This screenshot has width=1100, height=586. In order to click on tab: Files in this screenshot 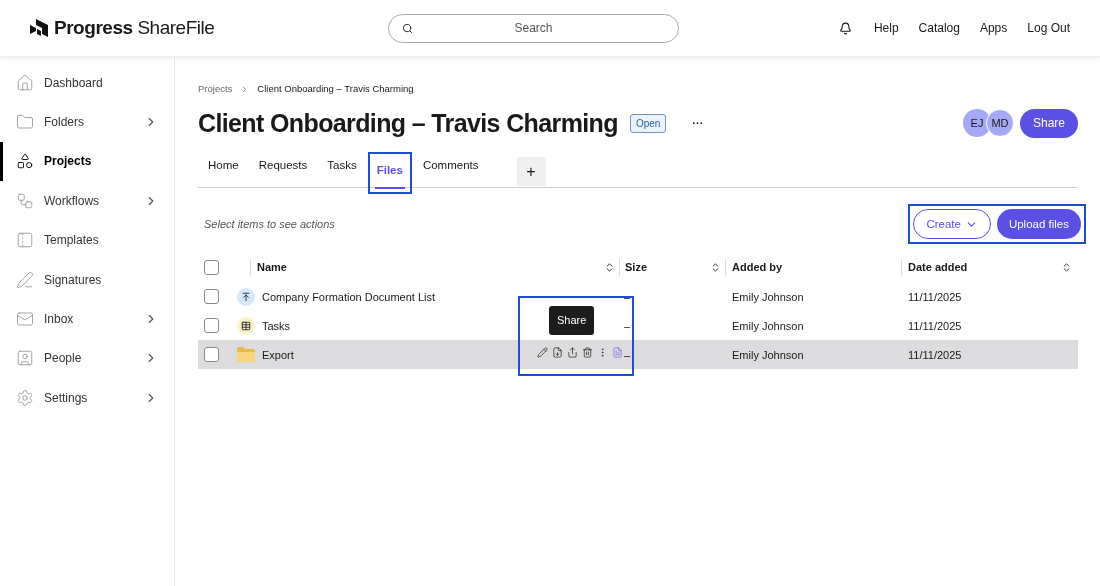, I will do `click(389, 173)`.